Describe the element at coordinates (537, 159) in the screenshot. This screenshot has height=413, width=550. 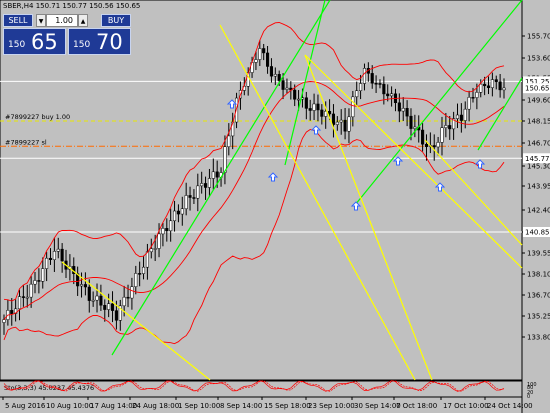
I see `price-marker-mid-label: 145.77` at that location.